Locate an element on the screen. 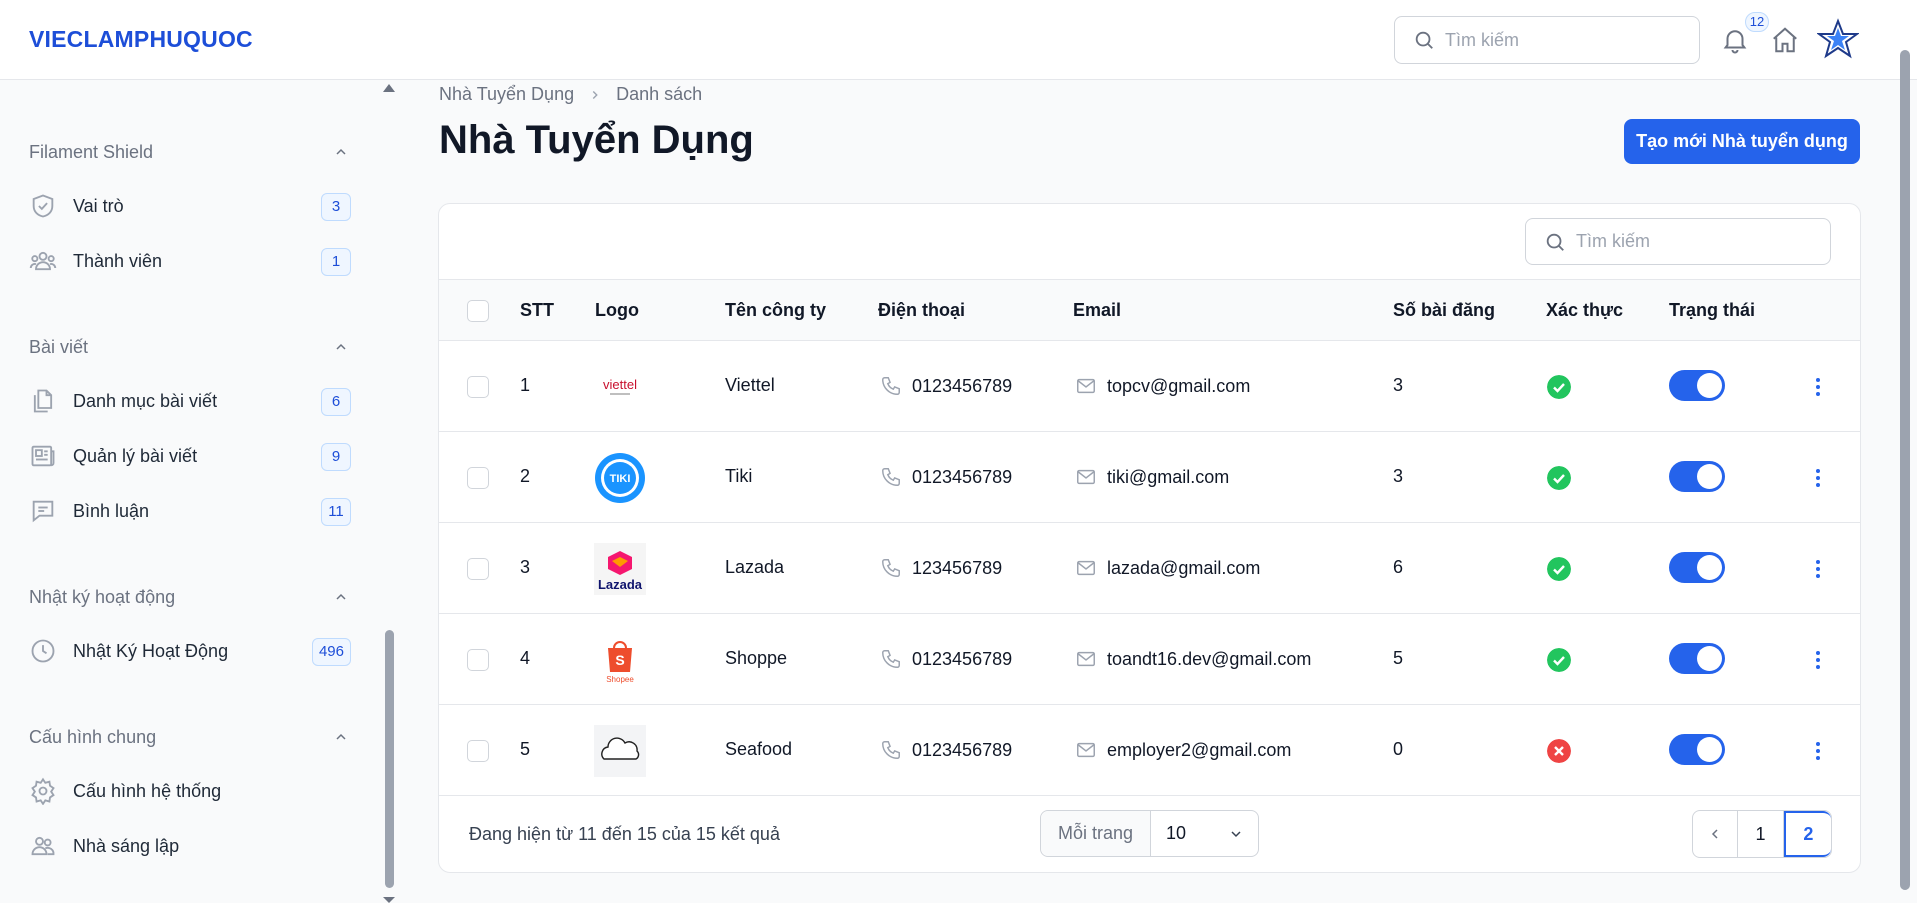 The height and width of the screenshot is (903, 1917). page-2-button: 2 is located at coordinates (1807, 834).